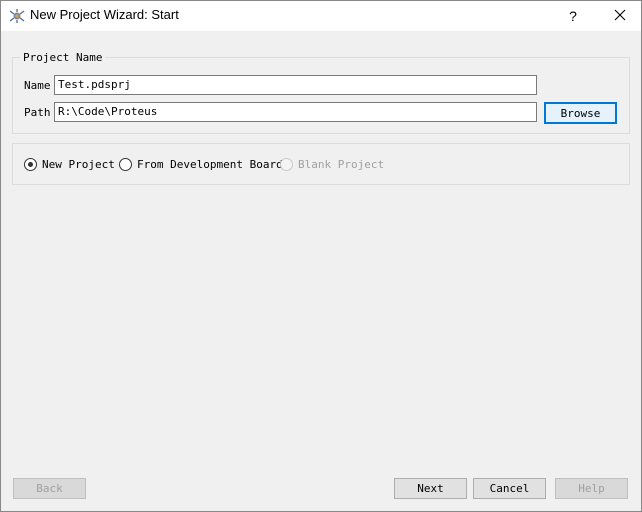 The width and height of the screenshot is (642, 512). I want to click on radio-blank-project-indicator, so click(286, 164).